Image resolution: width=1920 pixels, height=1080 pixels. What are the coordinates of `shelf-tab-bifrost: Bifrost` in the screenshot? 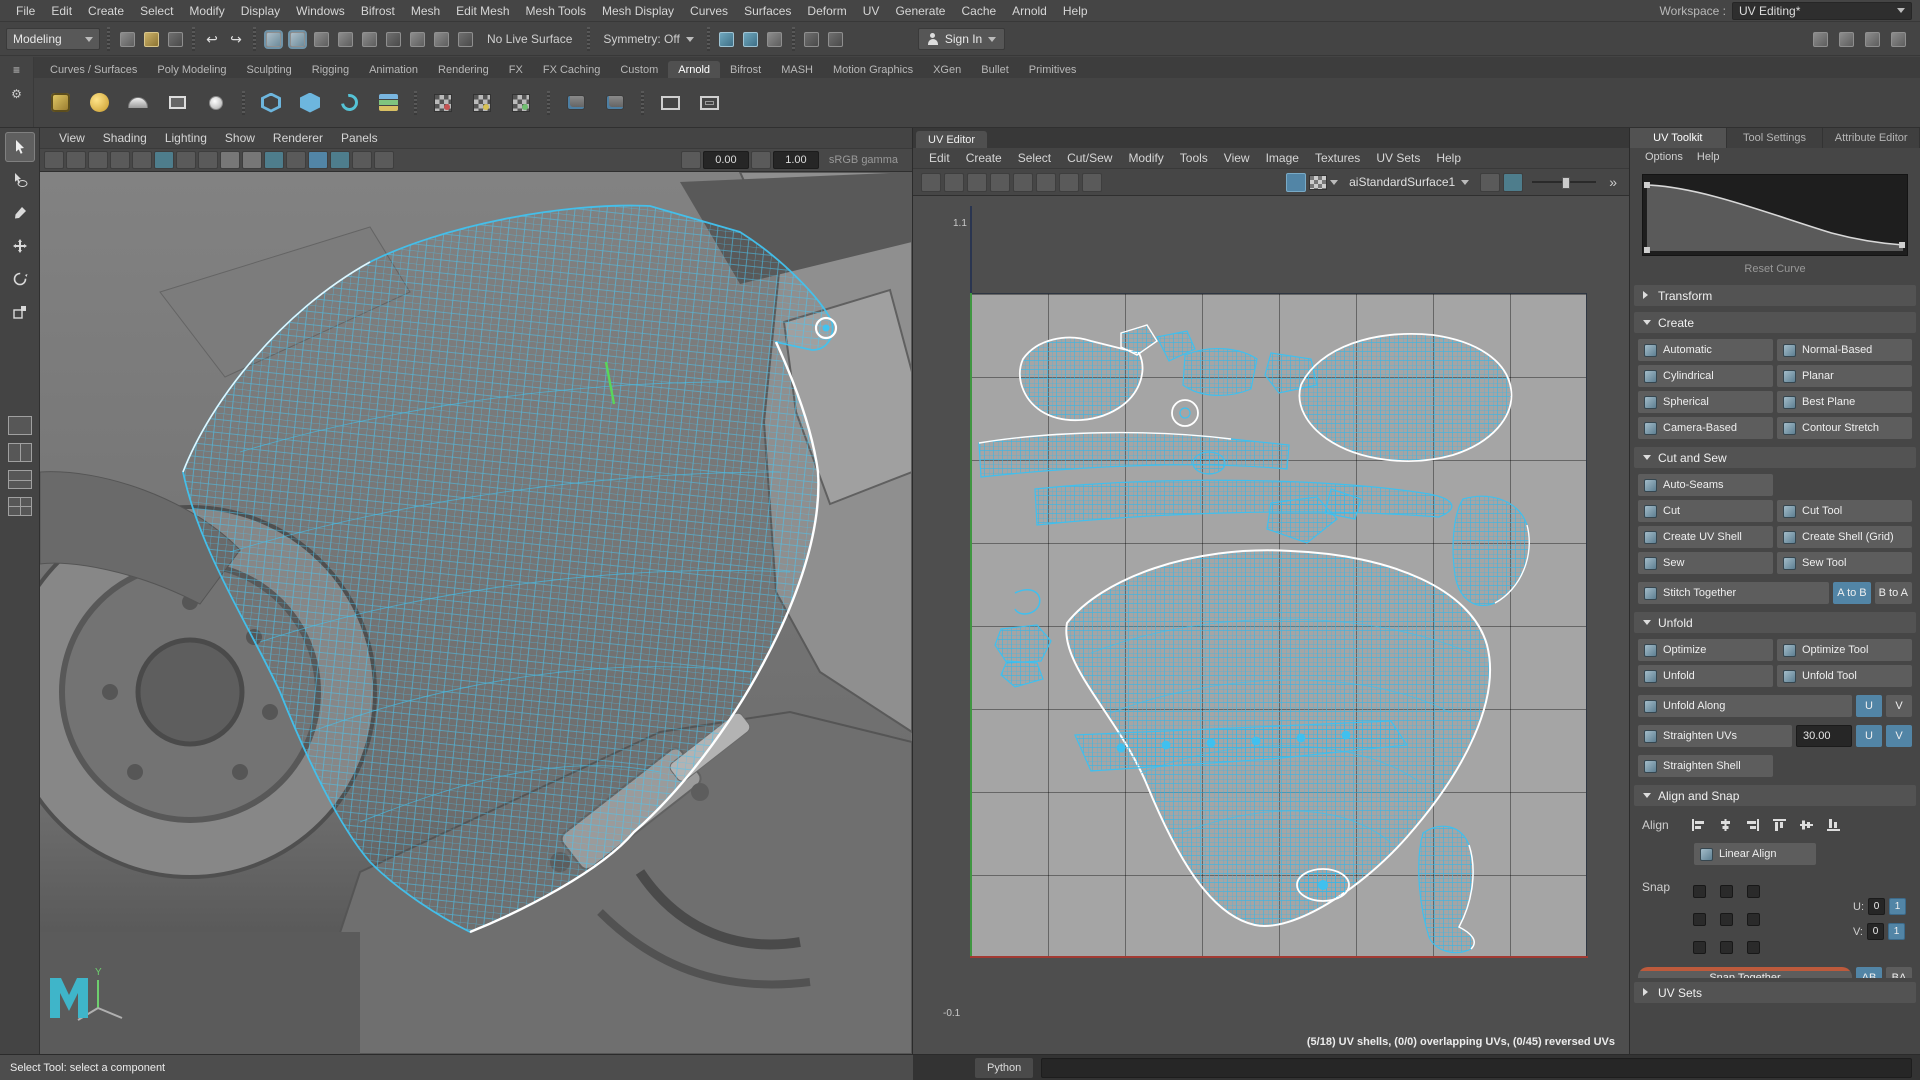 It's located at (745, 69).